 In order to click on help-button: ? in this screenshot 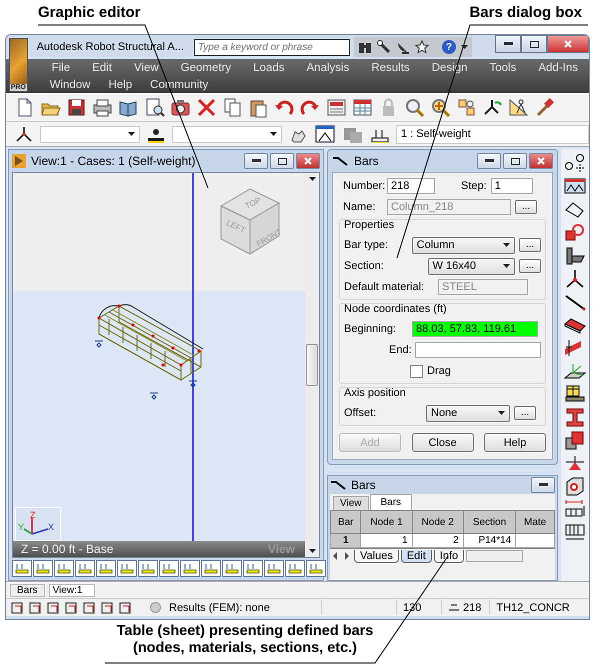, I will do `click(449, 47)`.